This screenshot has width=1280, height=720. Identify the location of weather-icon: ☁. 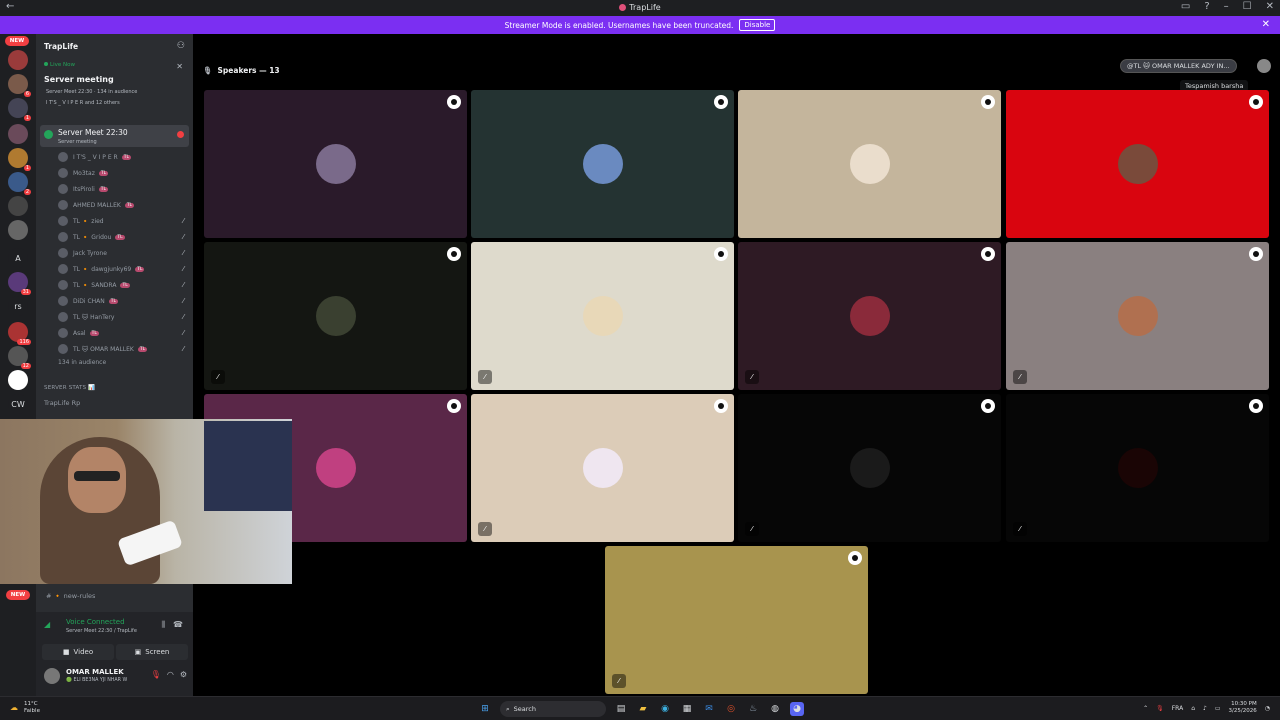
(14, 707).